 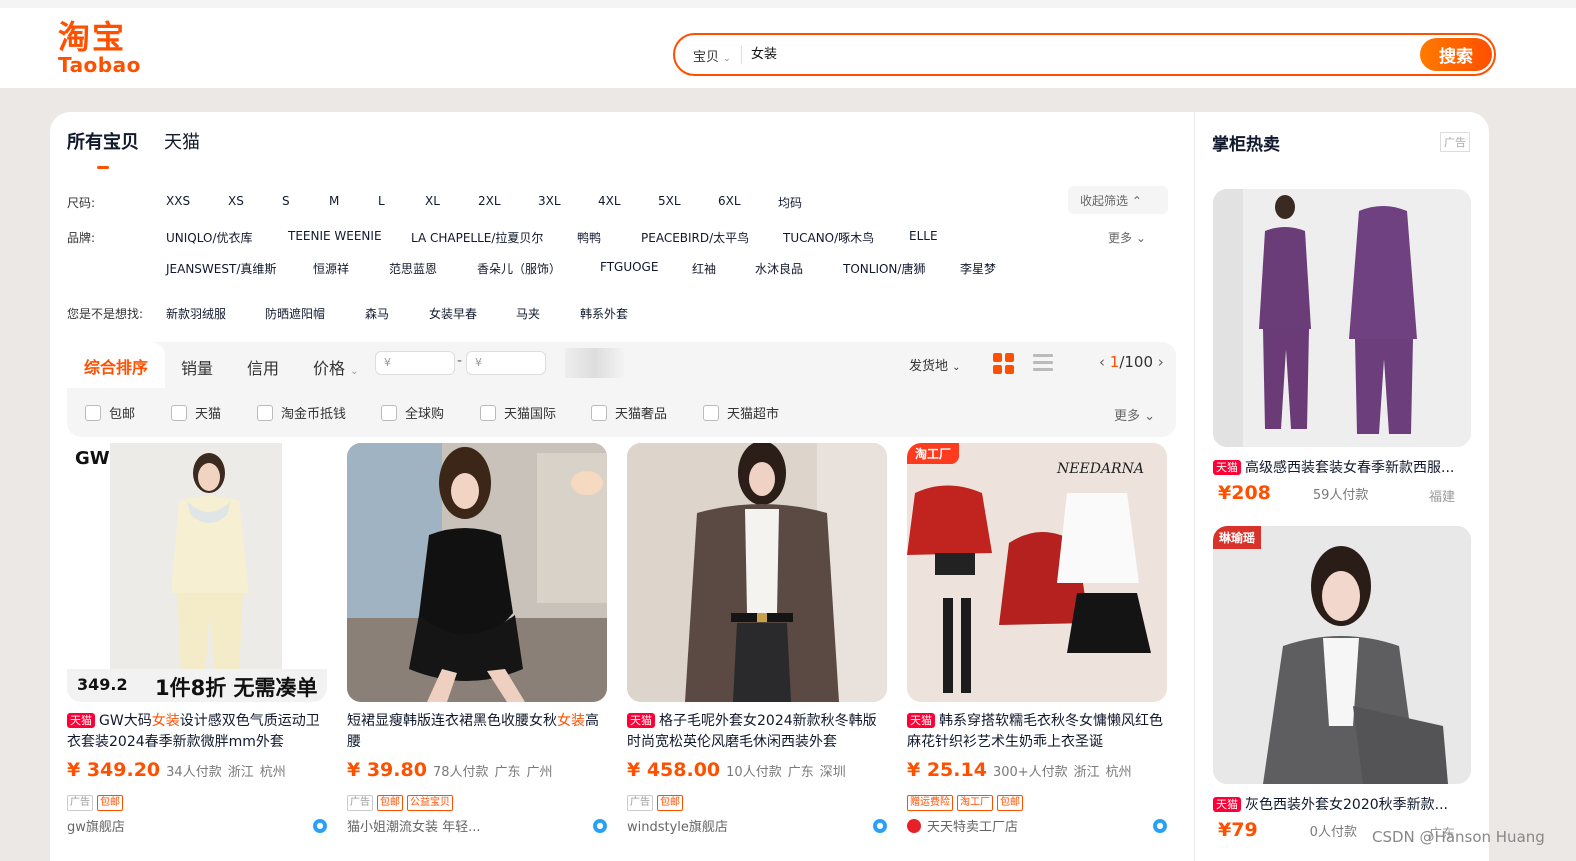 What do you see at coordinates (756, 732) in the screenshot?
I see `product-title: 天猫 格子毛呢外套女2024新款秋冬韩版时尚宽松英伦风磨毛休闲西装外套` at bounding box center [756, 732].